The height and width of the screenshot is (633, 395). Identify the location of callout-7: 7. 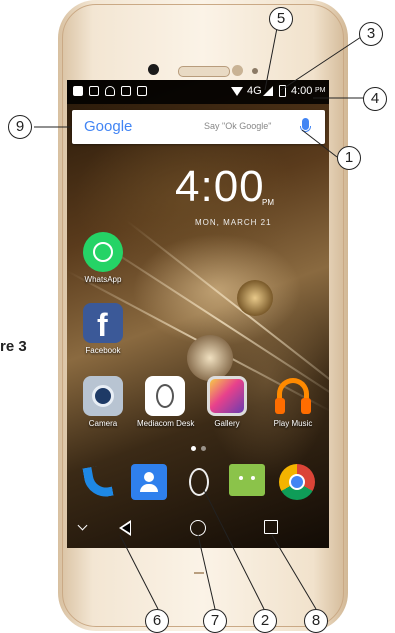
(215, 621).